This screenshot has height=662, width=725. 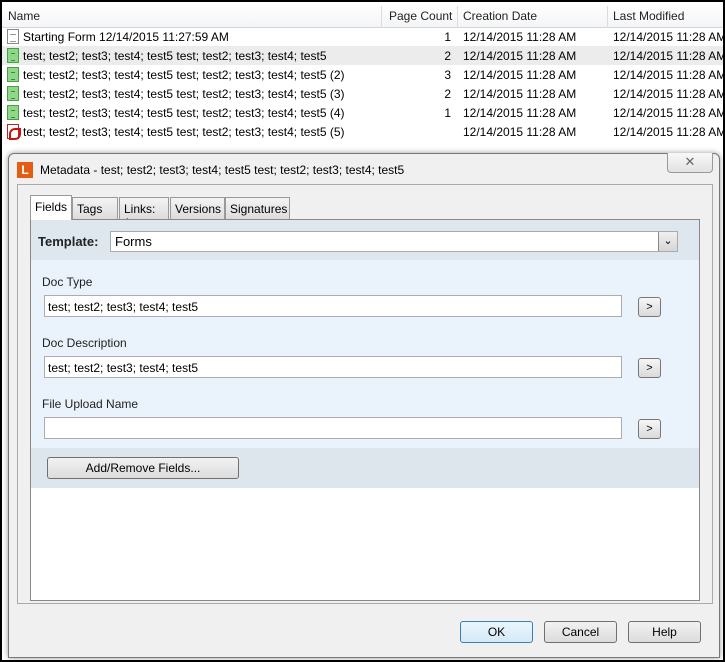 I want to click on column-header-creation-date: Creation Date, so click(x=500, y=16).